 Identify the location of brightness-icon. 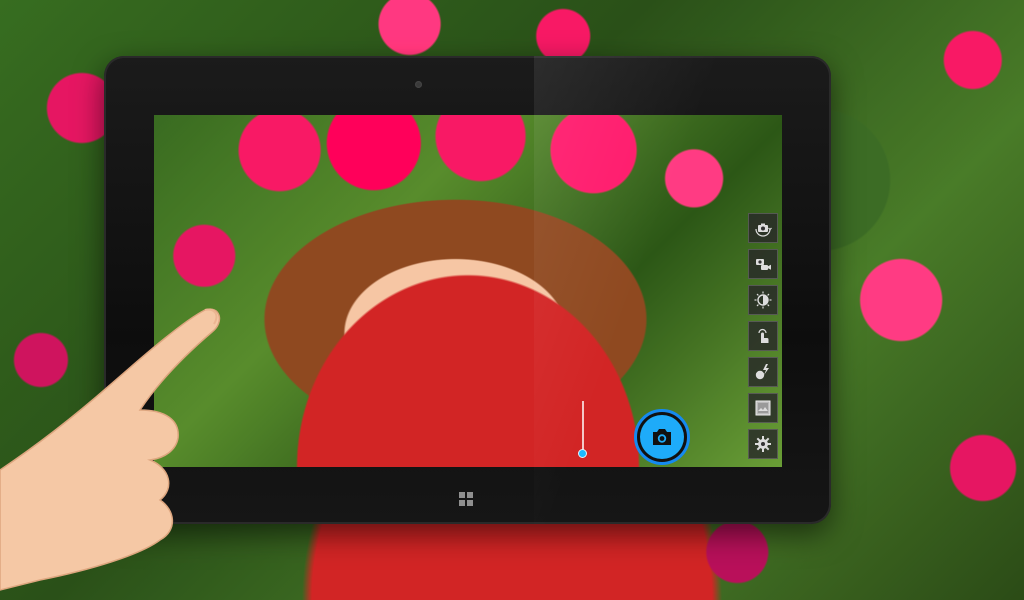
(763, 300).